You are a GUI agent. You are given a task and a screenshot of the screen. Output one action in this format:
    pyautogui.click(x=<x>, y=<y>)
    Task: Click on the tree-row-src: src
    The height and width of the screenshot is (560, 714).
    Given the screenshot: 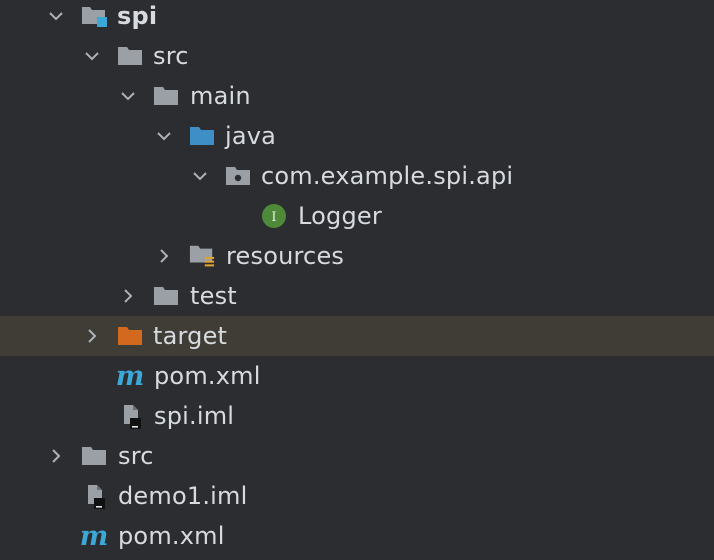 What is the action you would take?
    pyautogui.click(x=357, y=56)
    